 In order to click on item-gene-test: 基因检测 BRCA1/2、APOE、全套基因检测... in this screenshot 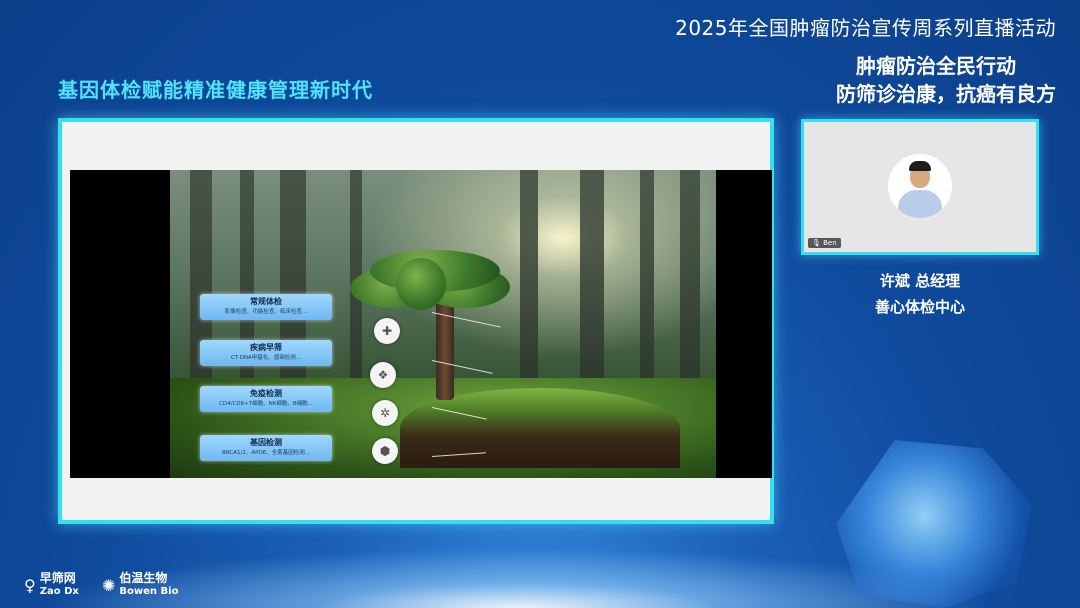, I will do `click(266, 448)`.